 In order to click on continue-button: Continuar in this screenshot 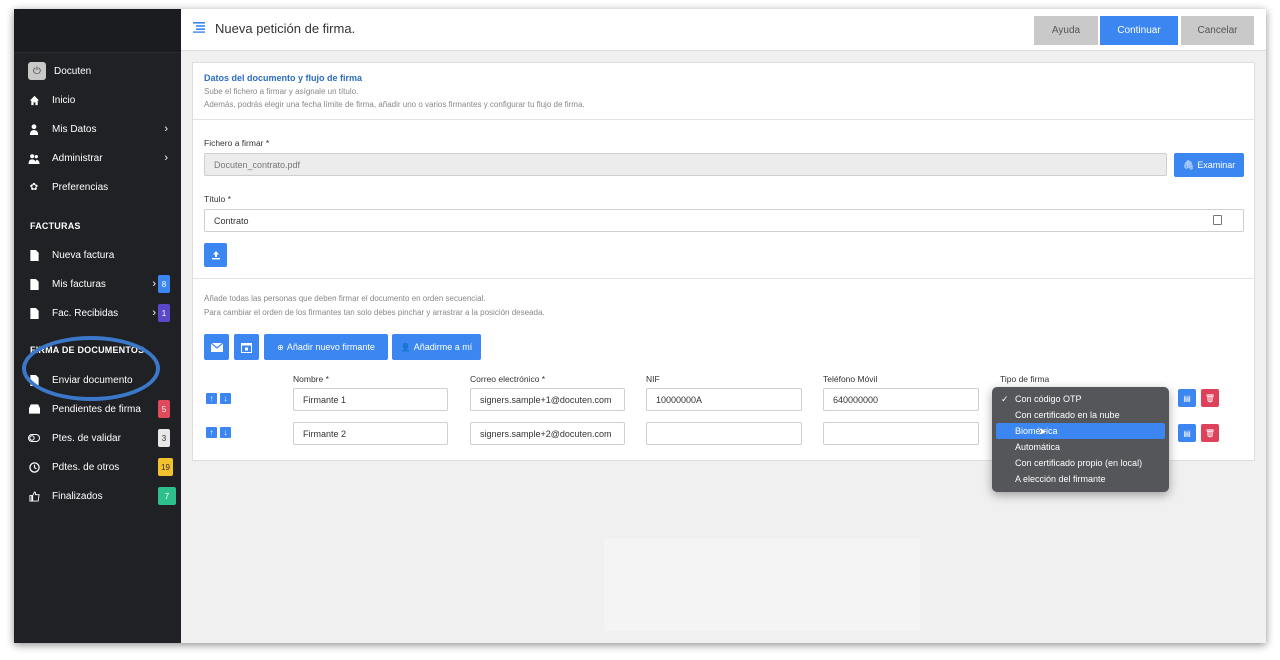, I will do `click(1139, 30)`.